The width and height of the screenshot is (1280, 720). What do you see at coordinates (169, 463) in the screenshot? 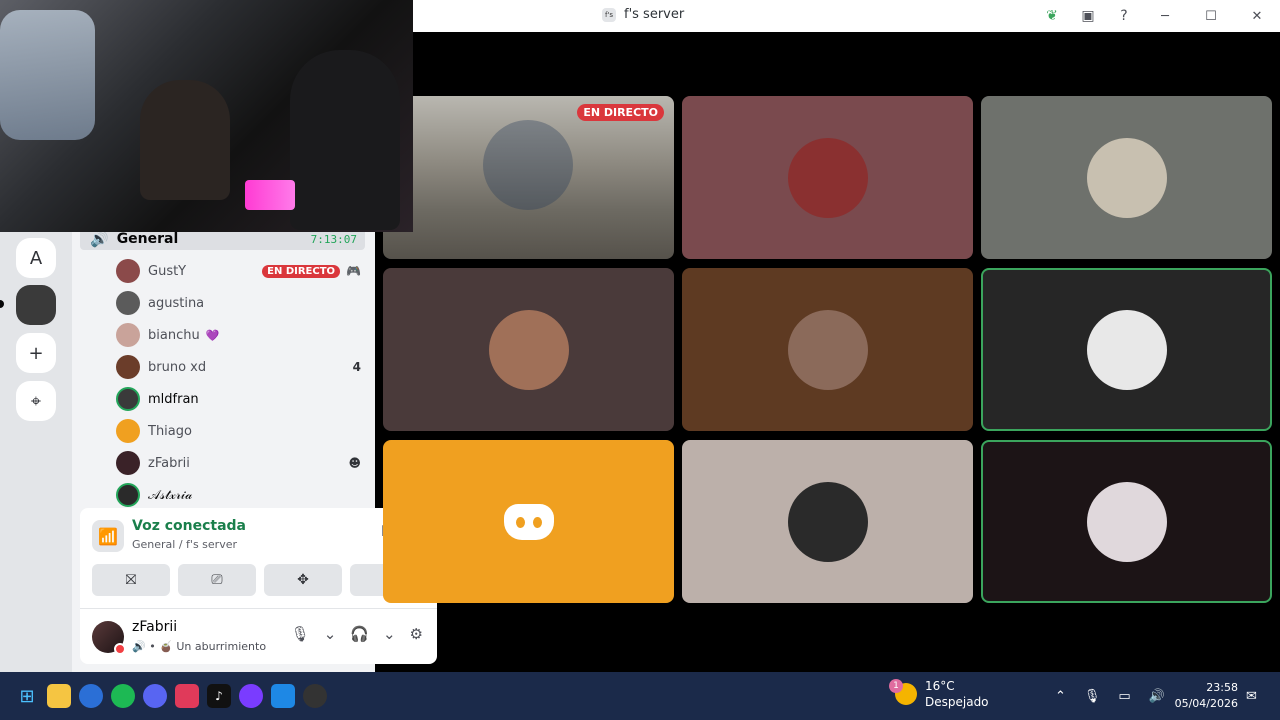
I see `member-name: zFabrii` at bounding box center [169, 463].